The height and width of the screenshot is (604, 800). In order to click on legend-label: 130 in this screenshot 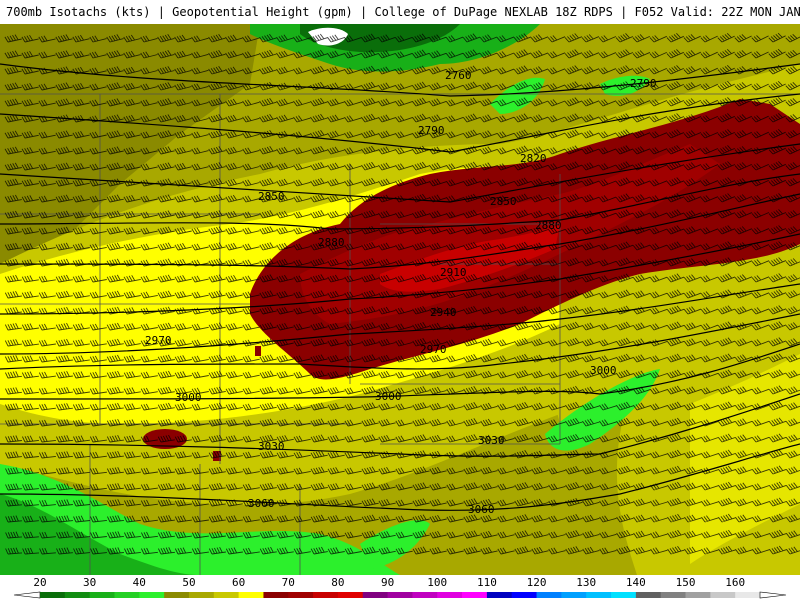, I will do `click(586, 582)`.